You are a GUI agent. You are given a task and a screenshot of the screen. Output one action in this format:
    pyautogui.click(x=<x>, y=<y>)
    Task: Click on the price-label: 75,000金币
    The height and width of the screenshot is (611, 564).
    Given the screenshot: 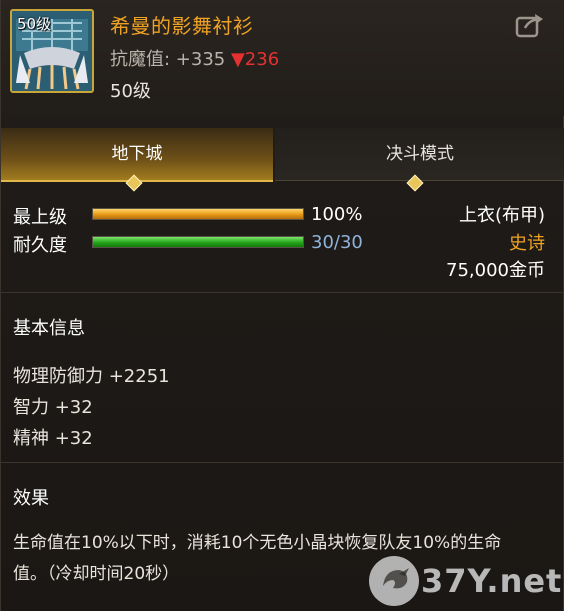 What is the action you would take?
    pyautogui.click(x=495, y=270)
    